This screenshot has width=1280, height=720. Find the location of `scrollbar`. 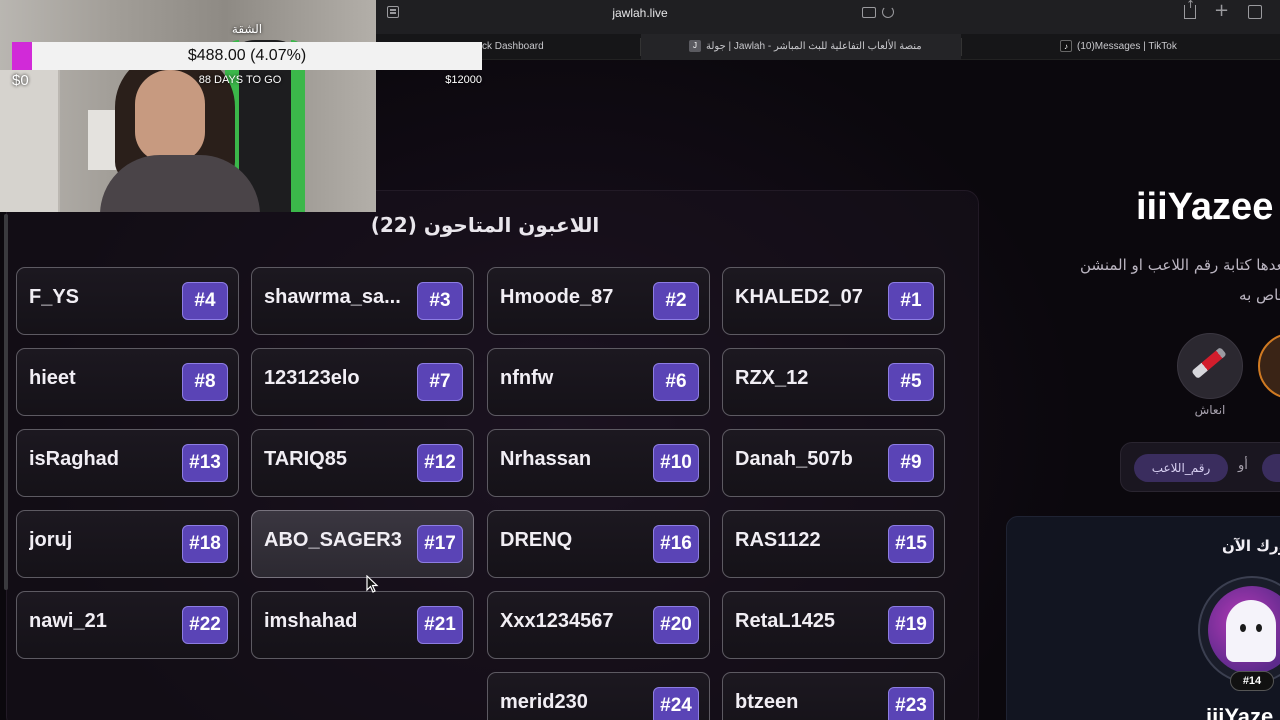

scrollbar is located at coordinates (6, 402).